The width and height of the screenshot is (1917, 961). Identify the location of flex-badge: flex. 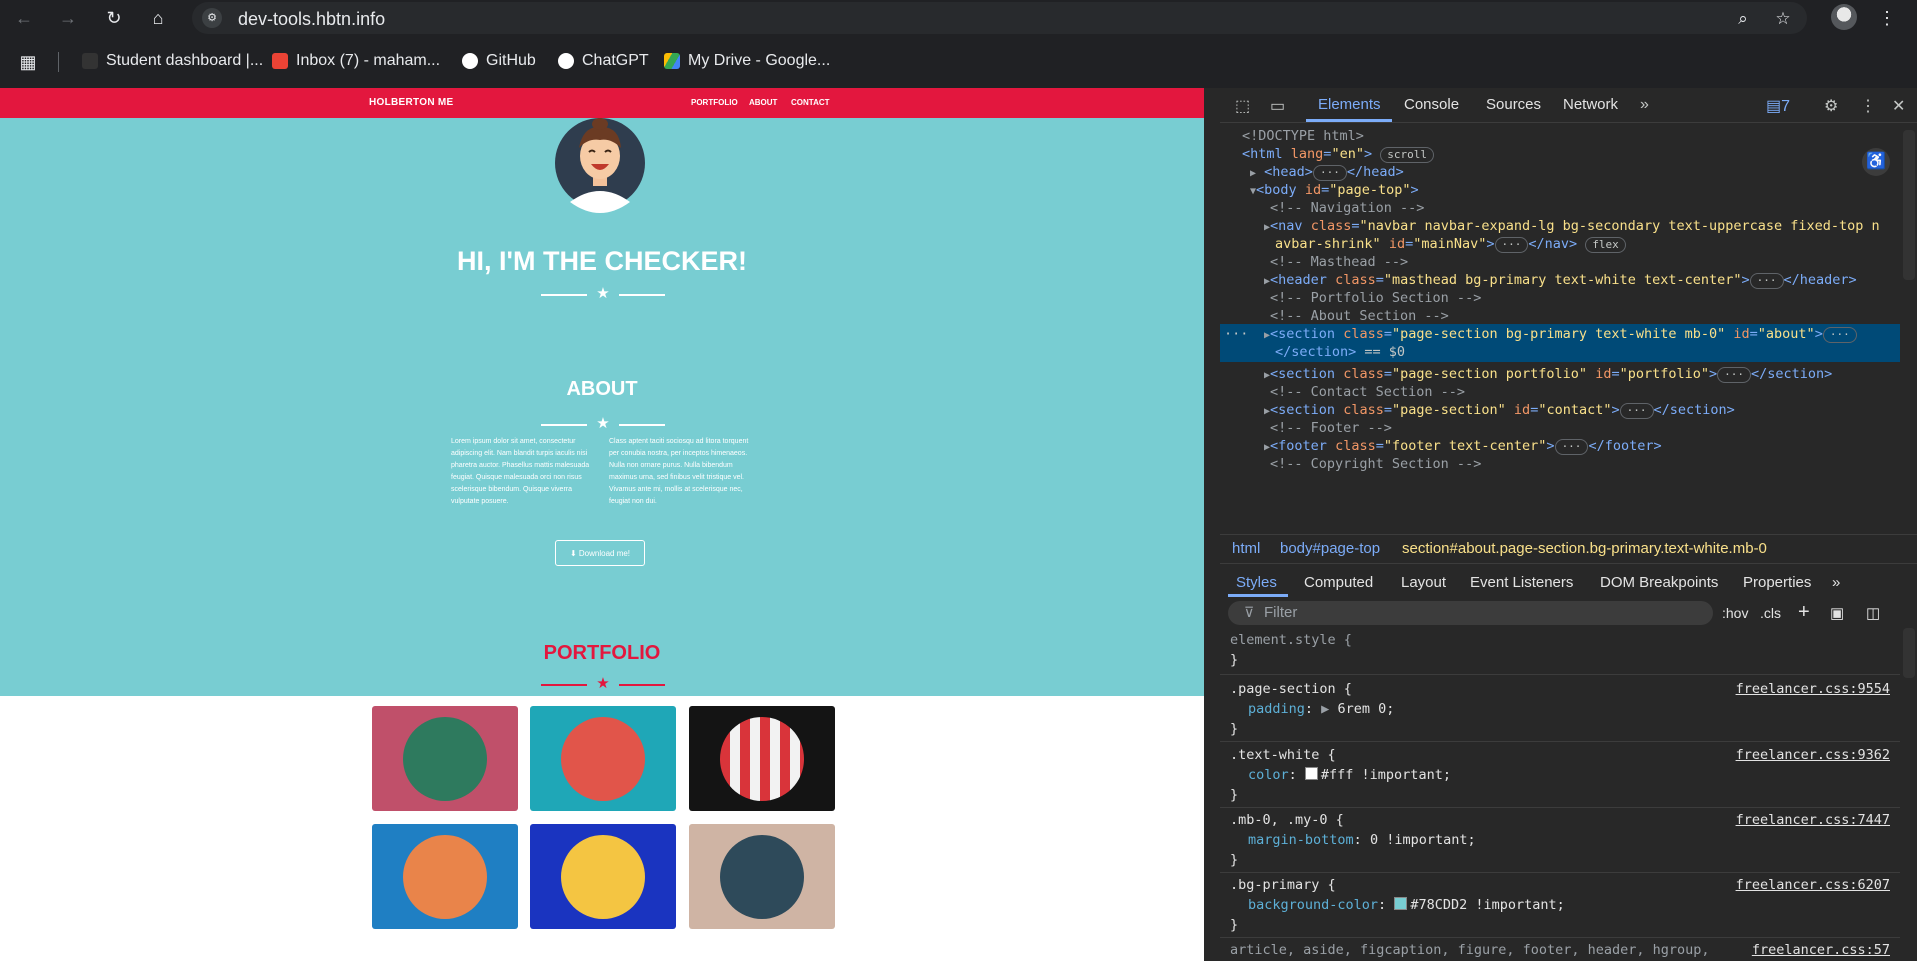
(1605, 245).